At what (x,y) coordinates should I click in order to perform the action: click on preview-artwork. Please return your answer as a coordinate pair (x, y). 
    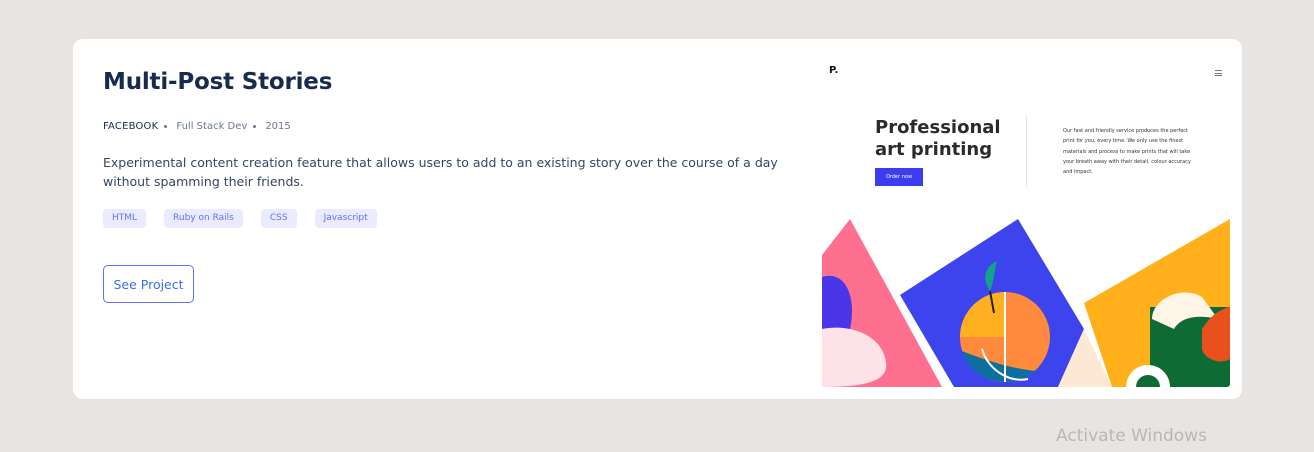
    Looking at the image, I should click on (1026, 303).